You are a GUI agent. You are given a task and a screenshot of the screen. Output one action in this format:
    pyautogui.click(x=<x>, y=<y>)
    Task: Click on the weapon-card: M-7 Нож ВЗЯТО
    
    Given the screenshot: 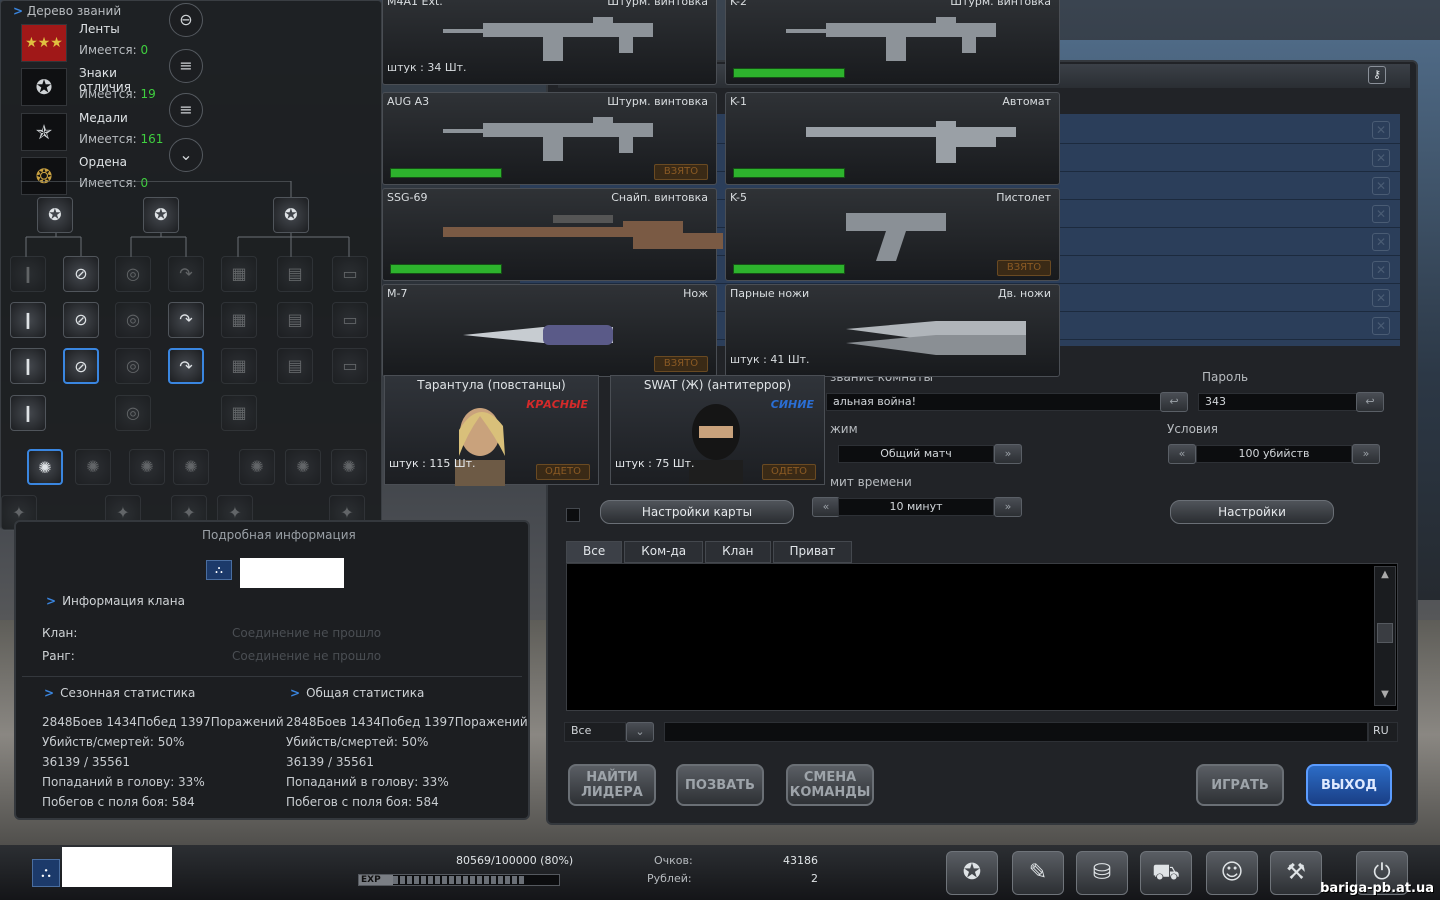 What is the action you would take?
    pyautogui.click(x=549, y=330)
    